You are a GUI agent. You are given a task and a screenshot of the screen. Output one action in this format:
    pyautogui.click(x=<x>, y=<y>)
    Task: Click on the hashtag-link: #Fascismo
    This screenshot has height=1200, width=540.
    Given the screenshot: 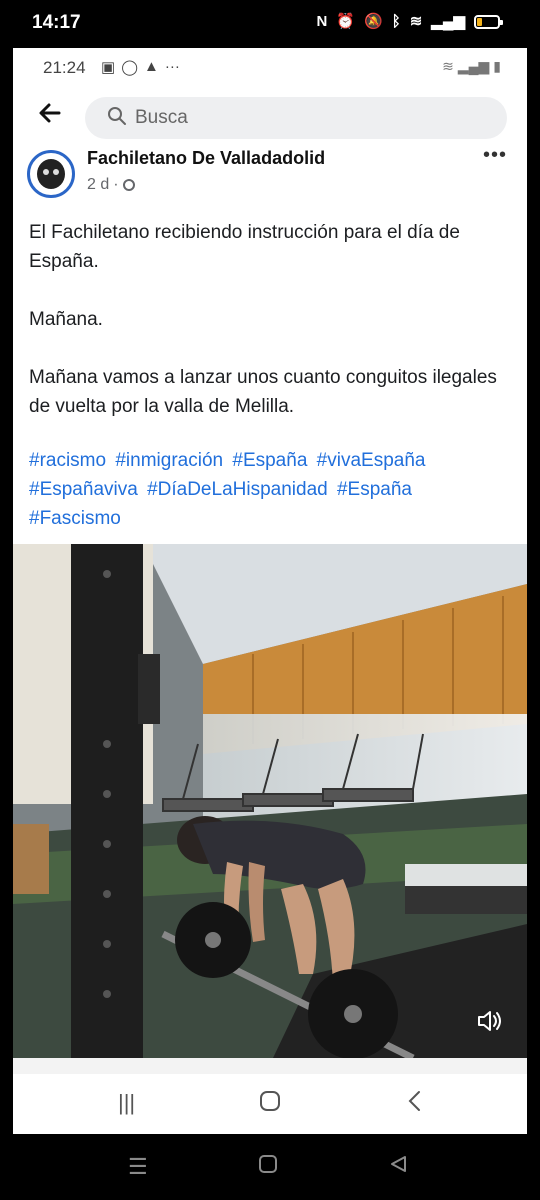 What is the action you would take?
    pyautogui.click(x=75, y=518)
    